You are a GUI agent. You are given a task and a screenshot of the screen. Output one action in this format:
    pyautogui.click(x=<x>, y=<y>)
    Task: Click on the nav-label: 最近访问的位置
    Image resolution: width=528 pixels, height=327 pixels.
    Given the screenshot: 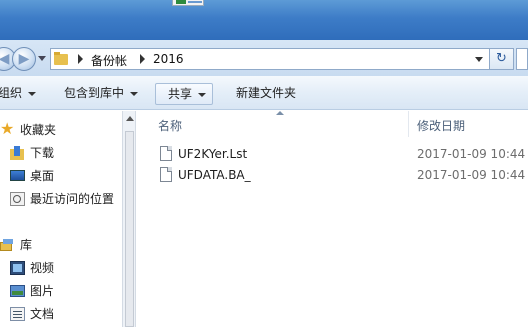 What is the action you would take?
    pyautogui.click(x=72, y=199)
    